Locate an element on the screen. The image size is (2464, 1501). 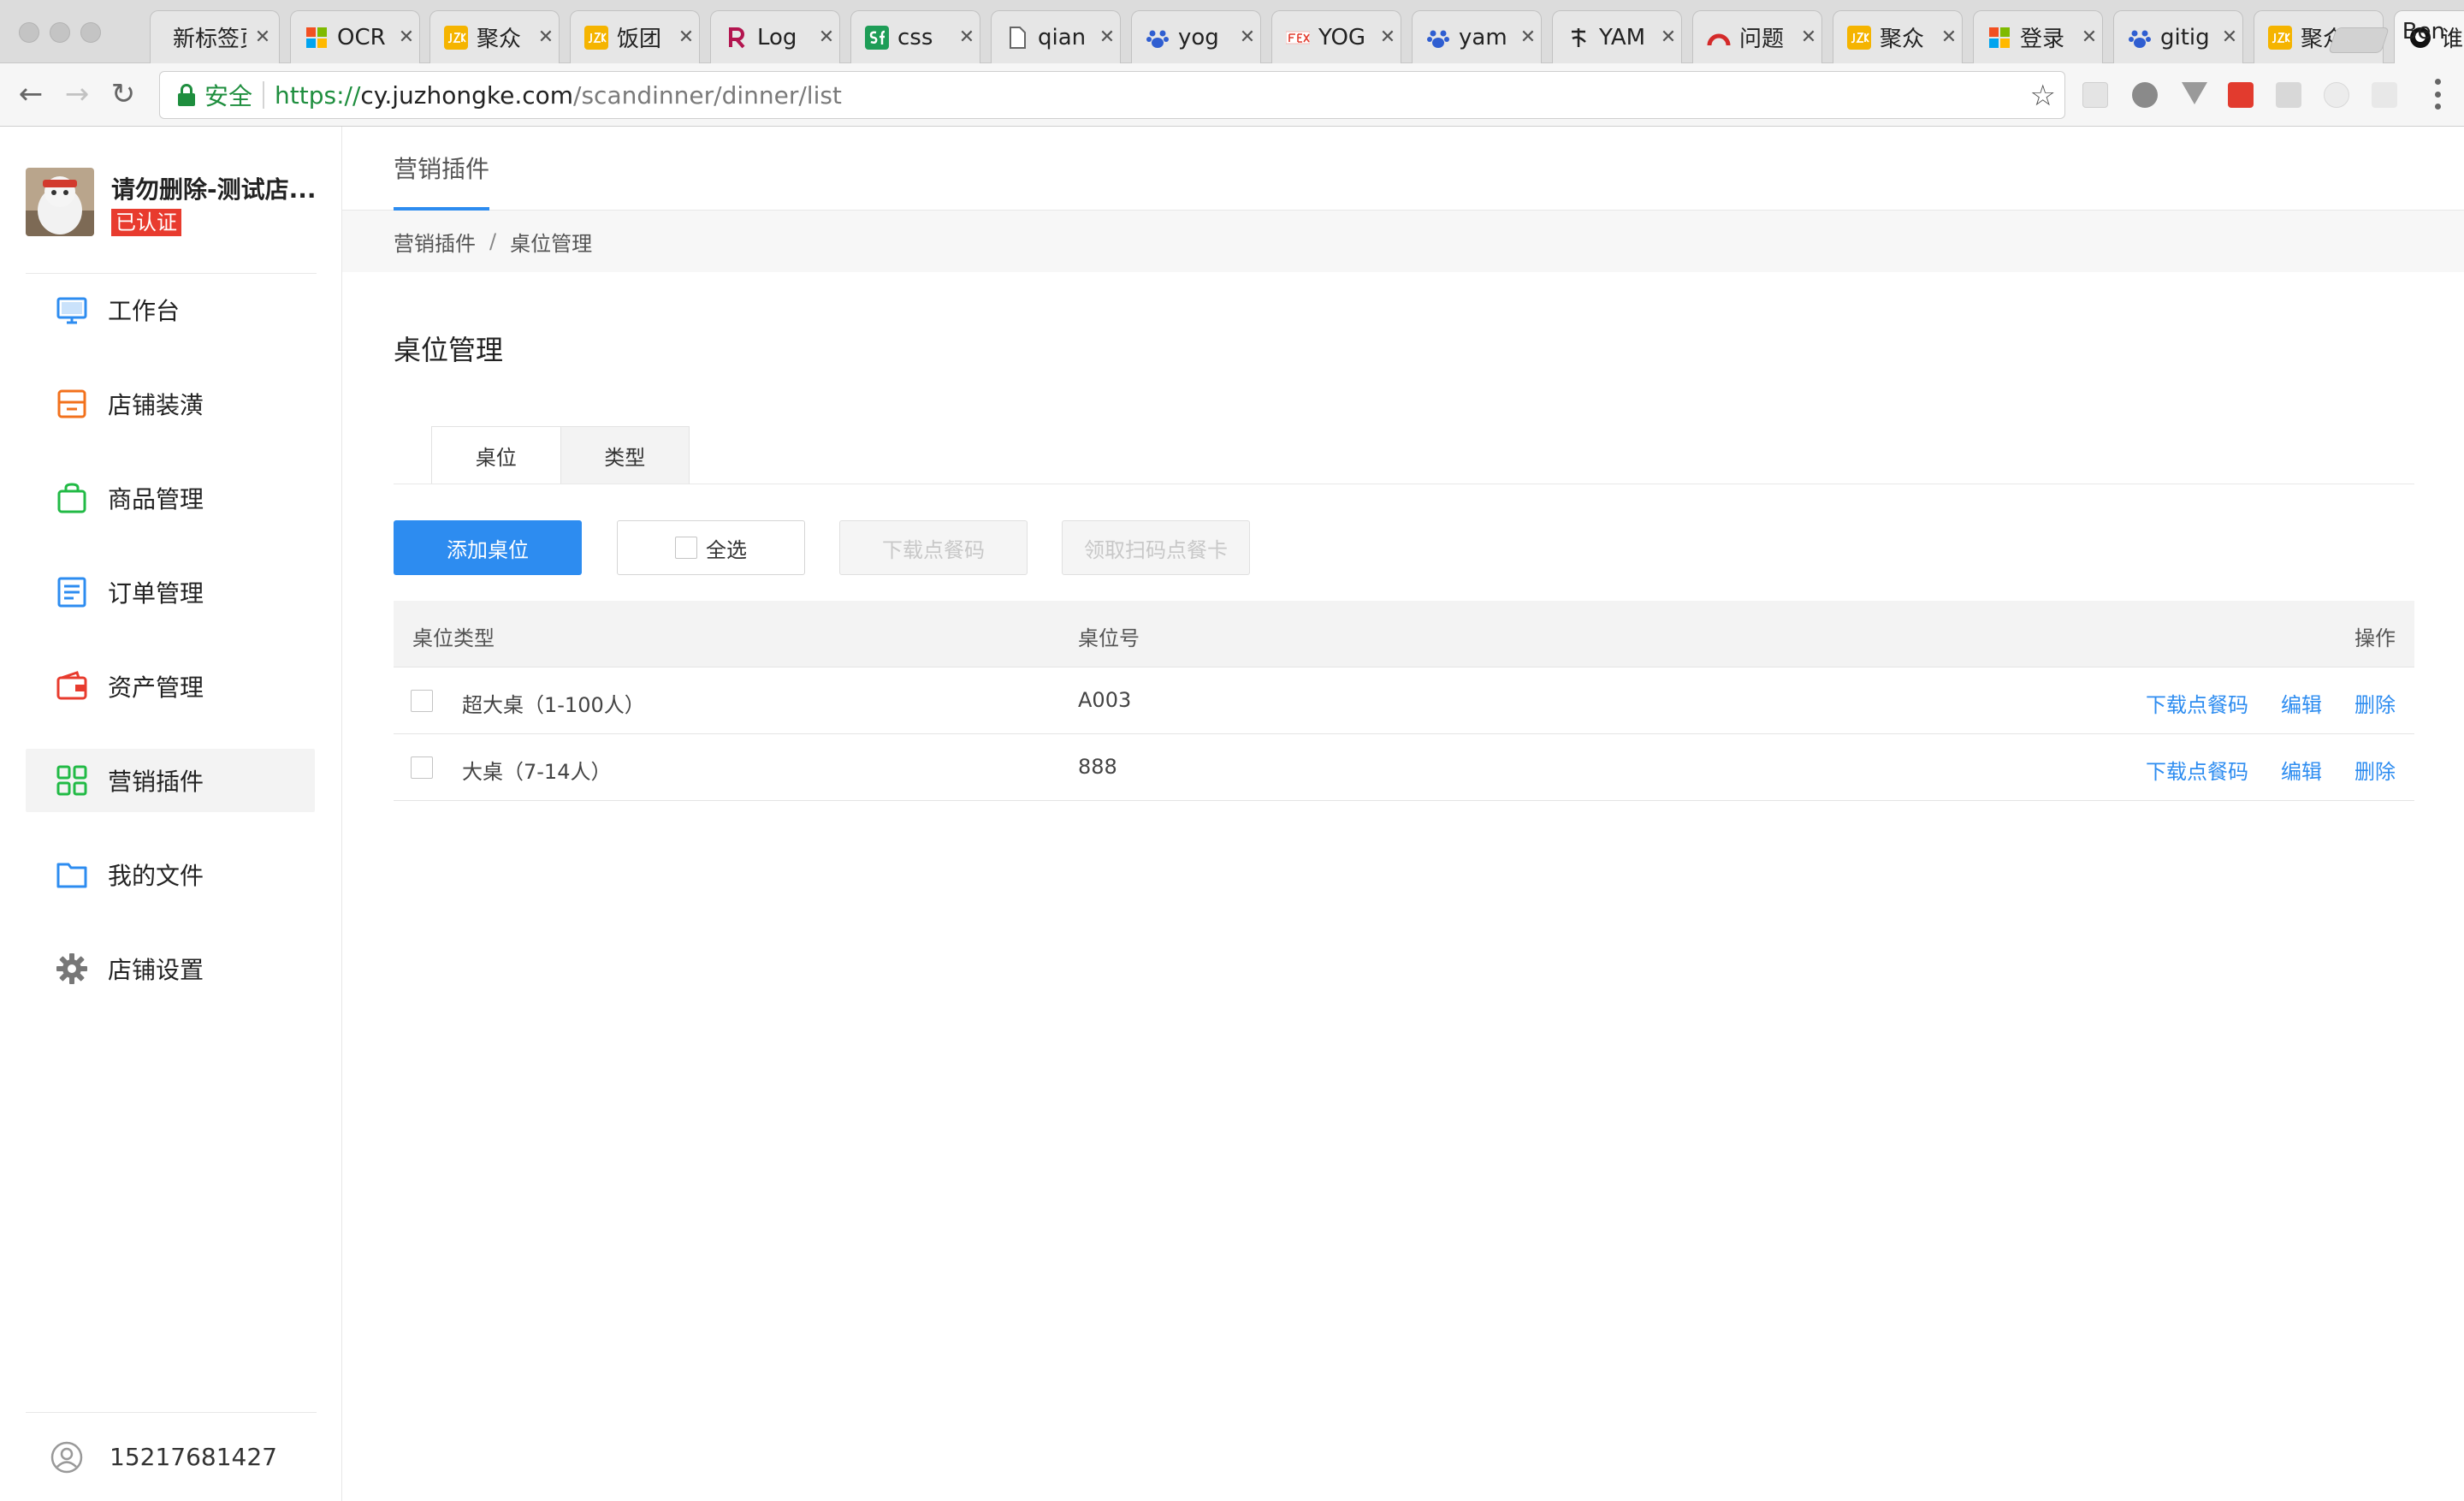
page-icon is located at coordinates (1017, 38).